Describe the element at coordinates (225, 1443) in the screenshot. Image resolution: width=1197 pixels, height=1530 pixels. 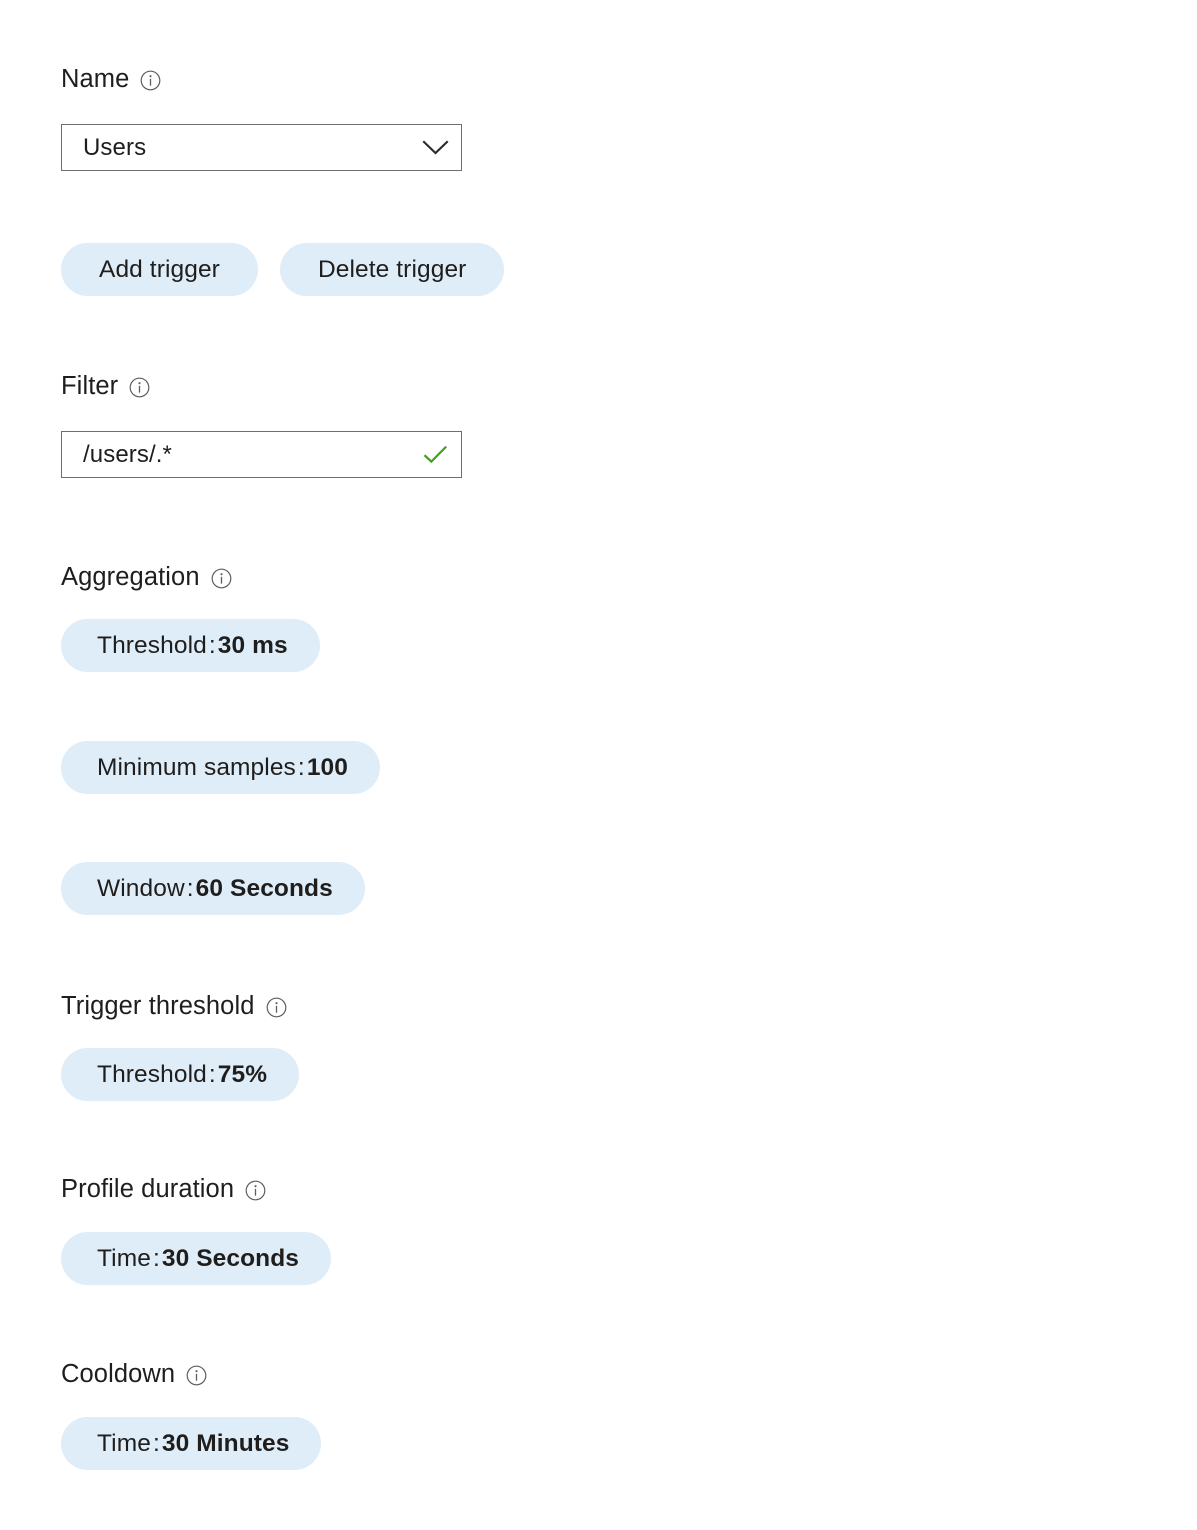
I see `pill-value: 30 Minutes` at that location.